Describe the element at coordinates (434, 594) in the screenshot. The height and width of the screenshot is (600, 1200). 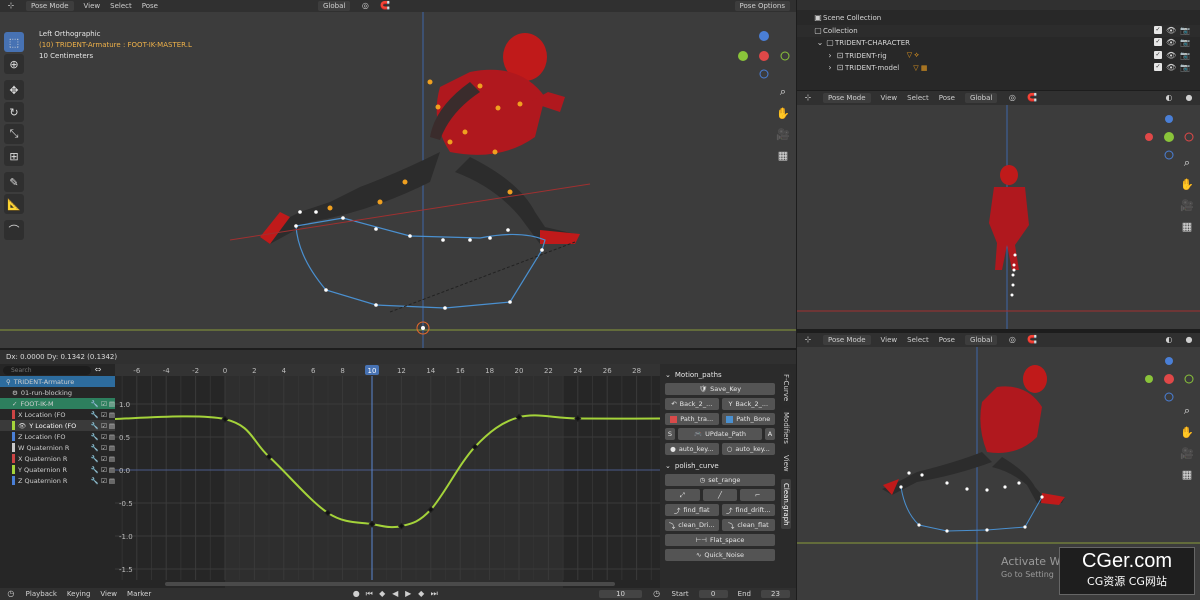
I see `jump-end-icon: ⏭` at that location.